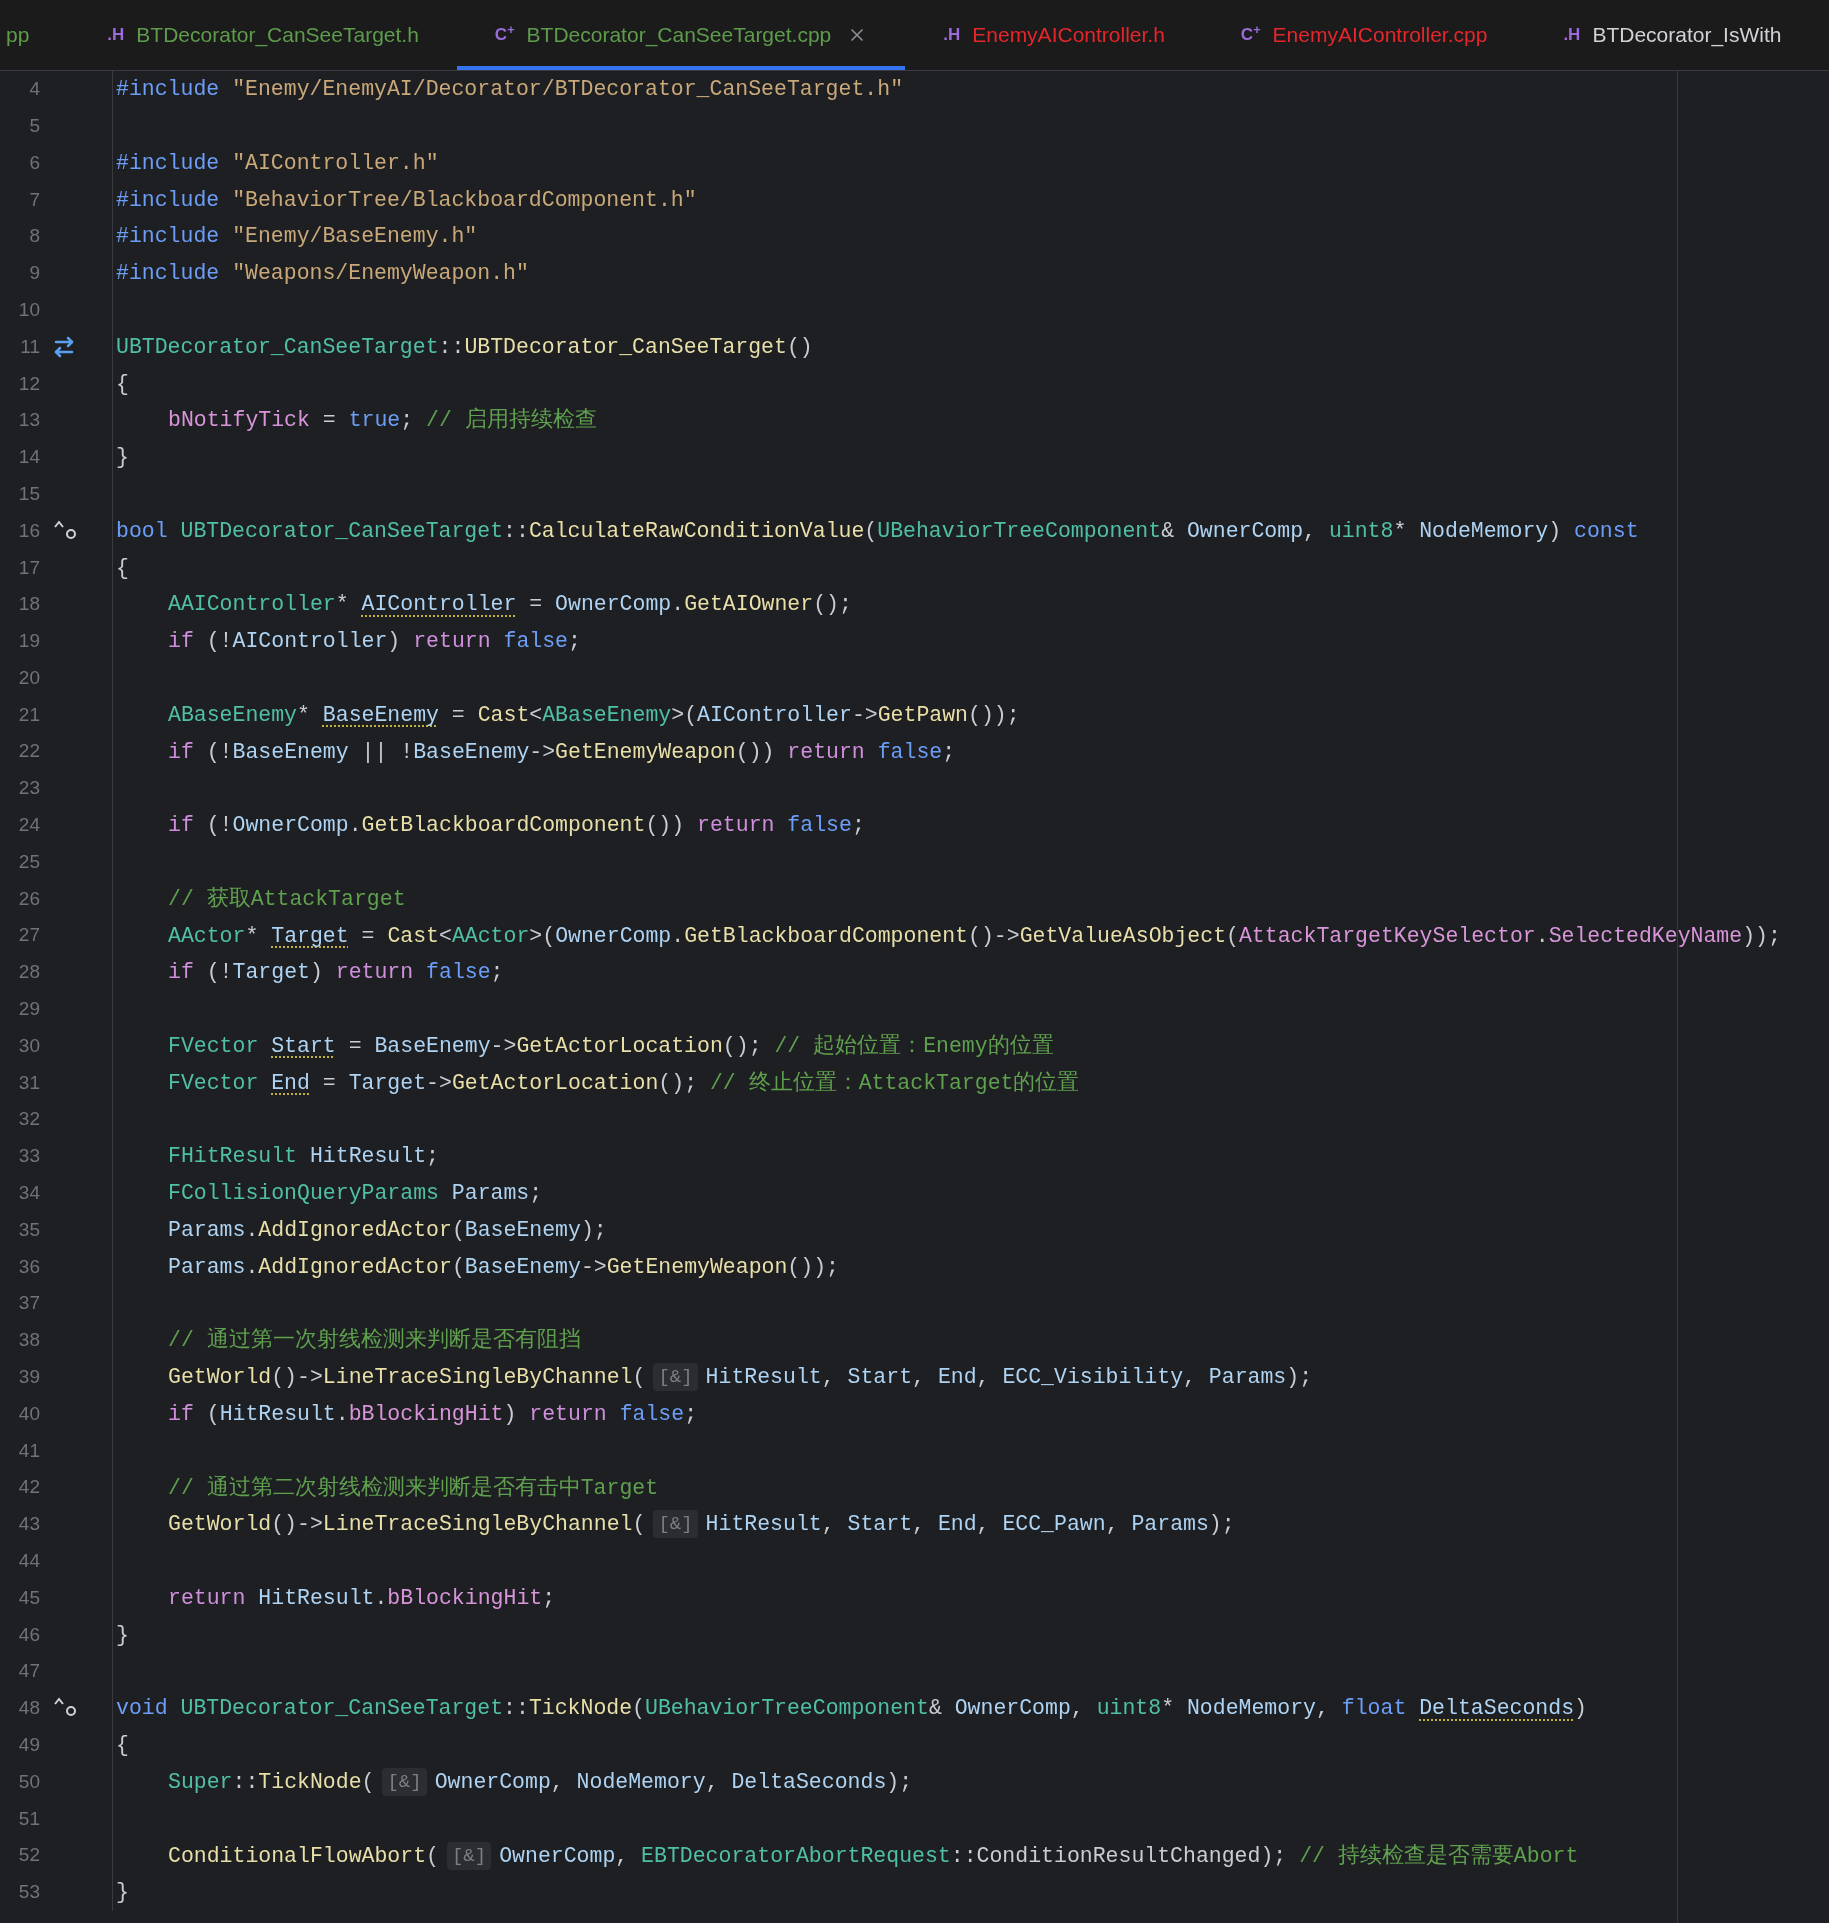 Image resolution: width=1829 pixels, height=1923 pixels. I want to click on line-number: 43, so click(29, 1524).